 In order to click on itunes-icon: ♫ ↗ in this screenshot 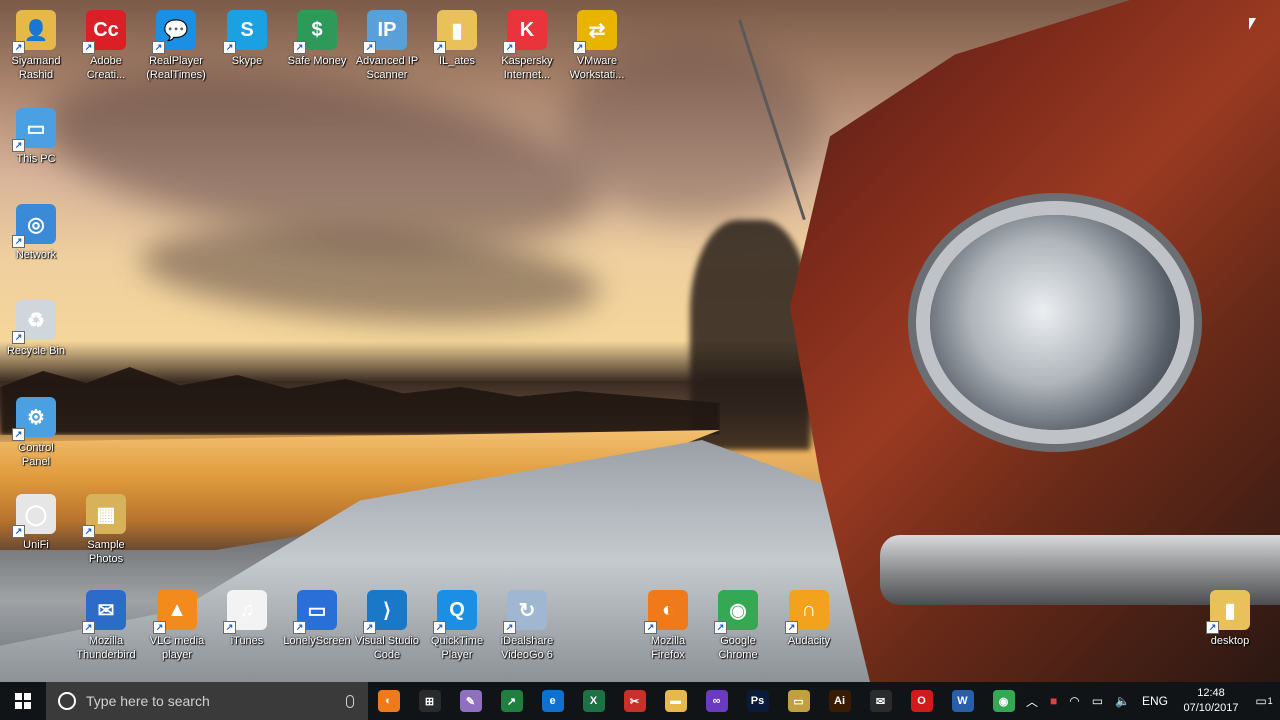, I will do `click(245, 612)`.